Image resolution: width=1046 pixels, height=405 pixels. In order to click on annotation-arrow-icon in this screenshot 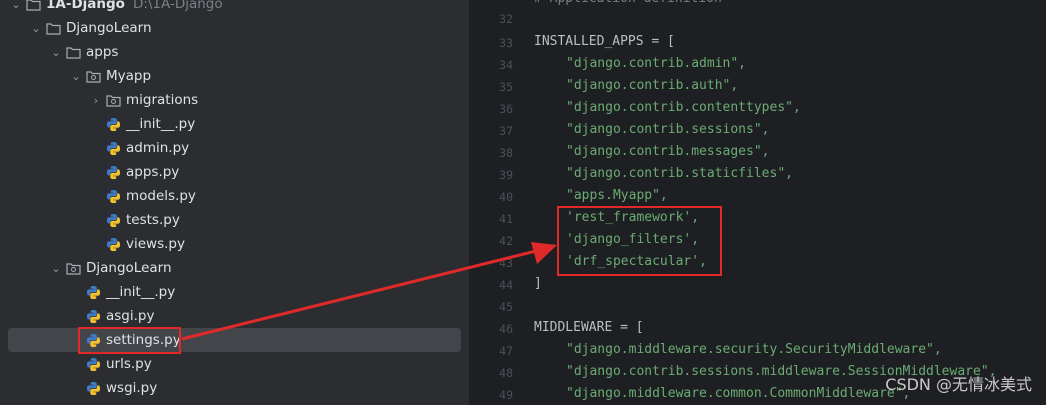, I will do `click(369, 291)`.